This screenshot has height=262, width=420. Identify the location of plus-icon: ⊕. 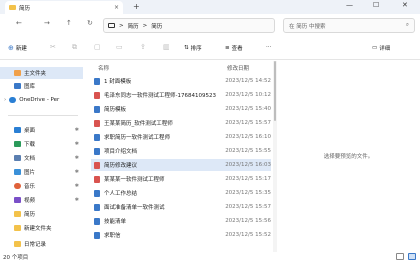
(11, 48).